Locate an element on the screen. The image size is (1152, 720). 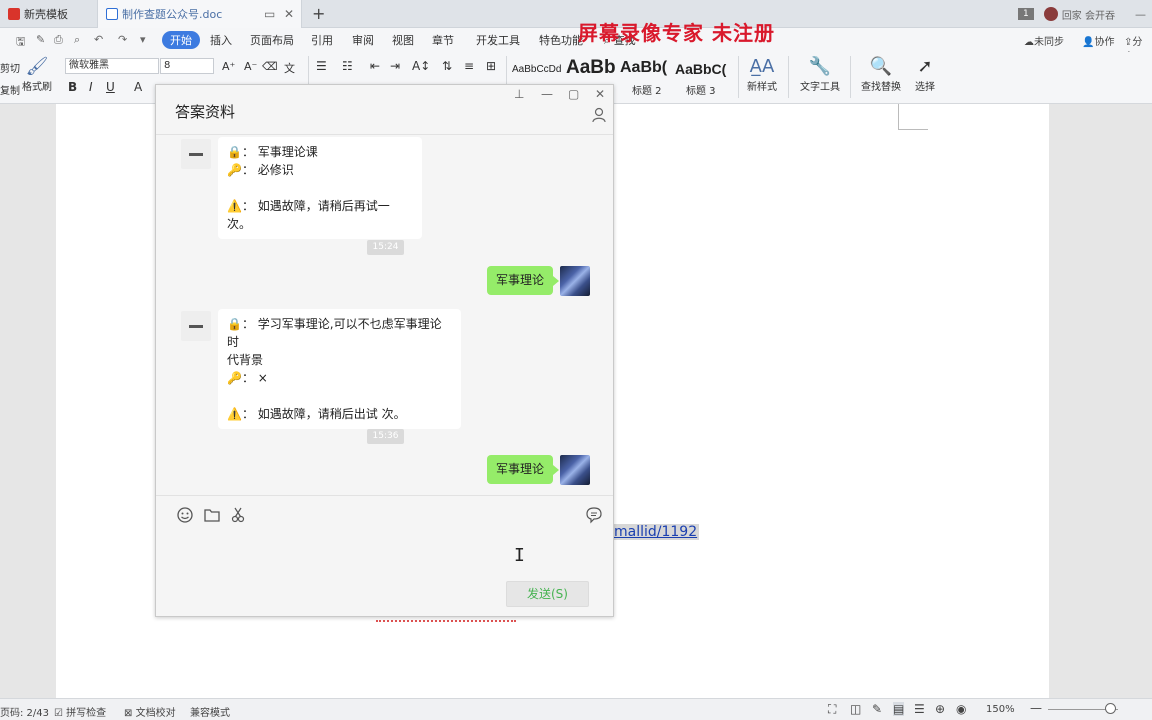
window-count-badge: 1 is located at coordinates (1025, 14).